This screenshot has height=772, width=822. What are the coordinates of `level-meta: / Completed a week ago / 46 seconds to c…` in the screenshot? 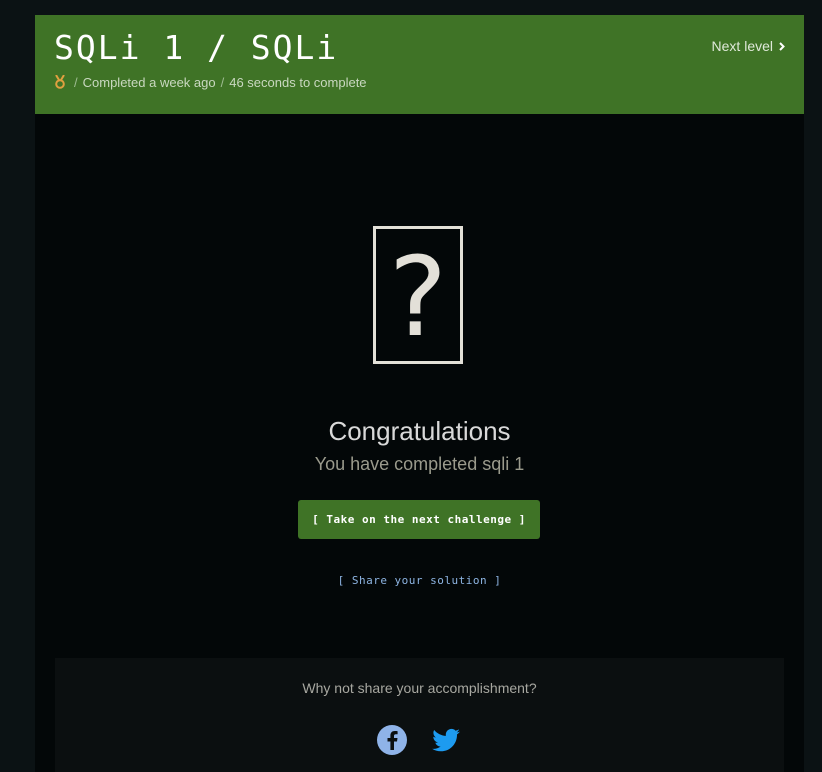 It's located at (210, 82).